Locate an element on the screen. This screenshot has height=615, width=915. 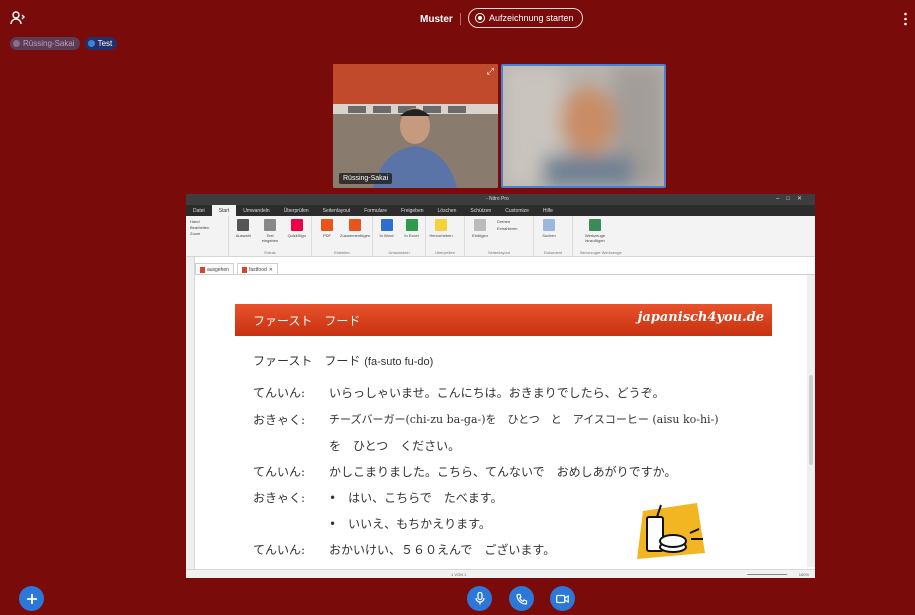
app-window-title: - Nitro Pro is located at coordinates (497, 199).